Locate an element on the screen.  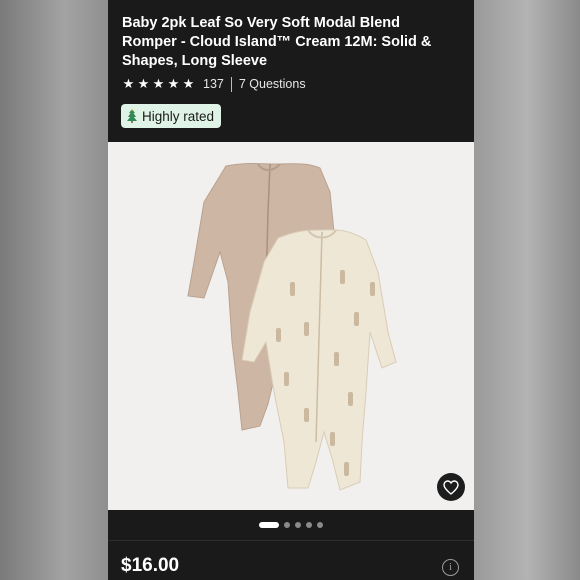
highly-rated-badge: Highly rated is located at coordinates (171, 116).